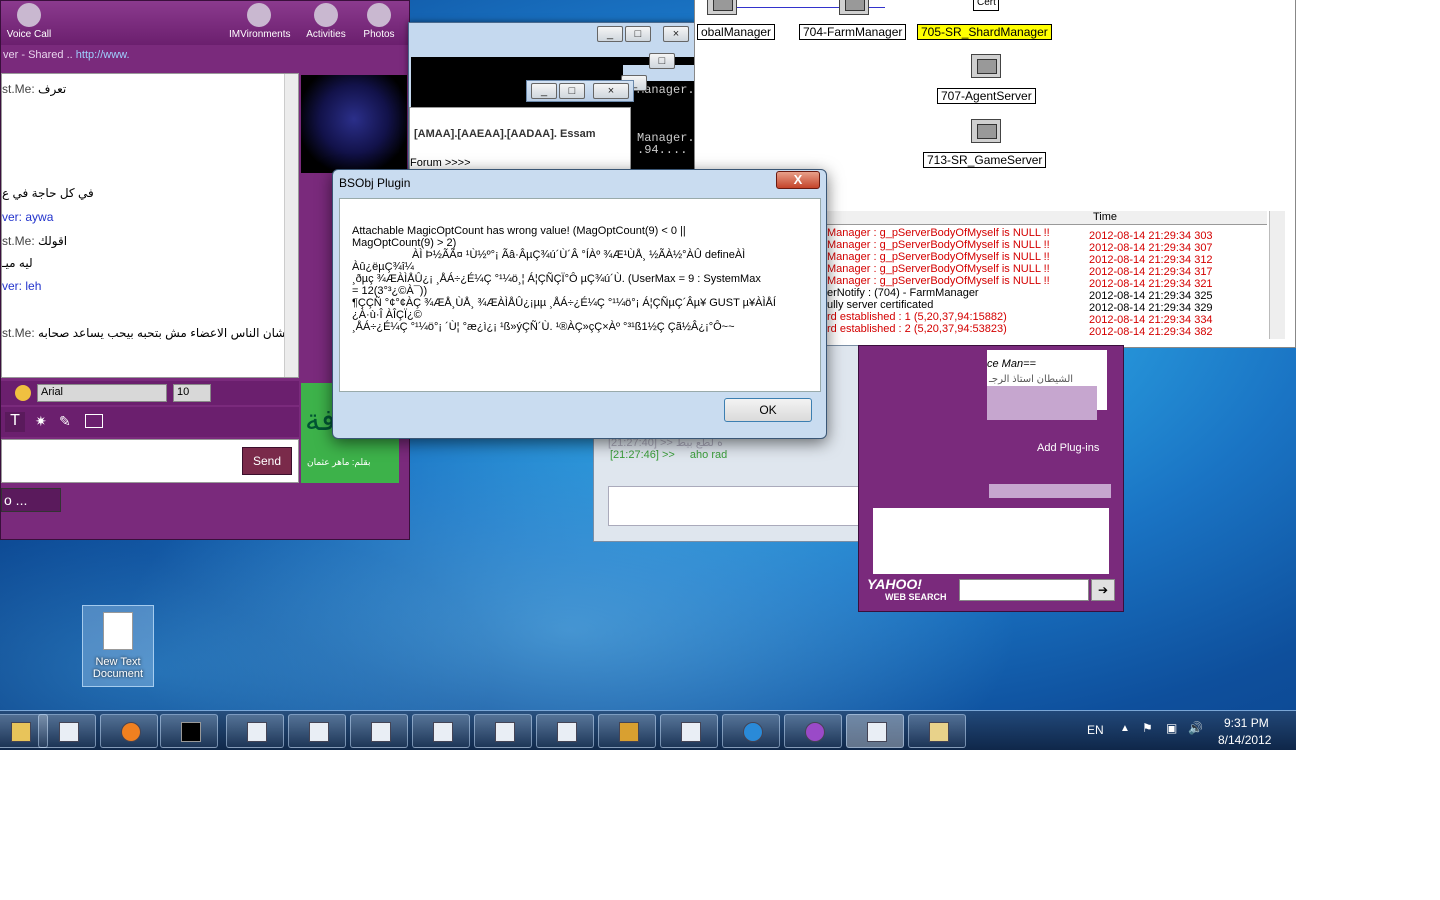  What do you see at coordinates (1103, 590) in the screenshot?
I see `search-arrow-icon: ➔` at bounding box center [1103, 590].